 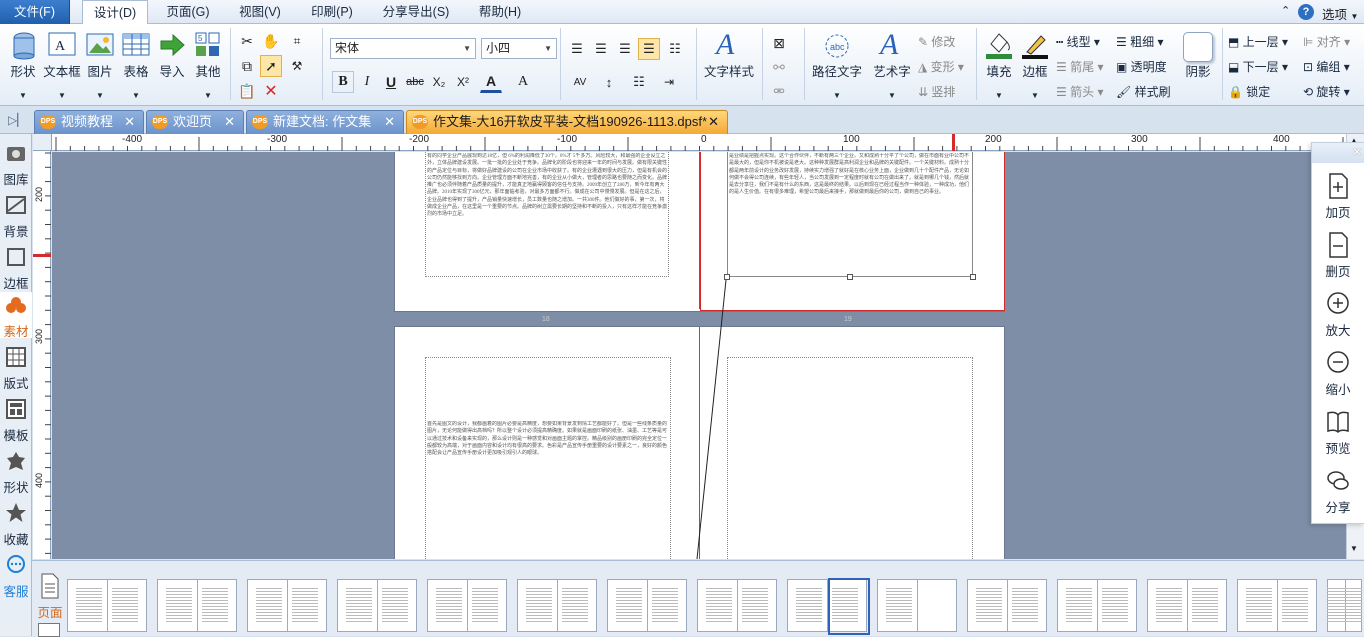 I want to click on menu-help: 帮助(H), so click(x=500, y=12).